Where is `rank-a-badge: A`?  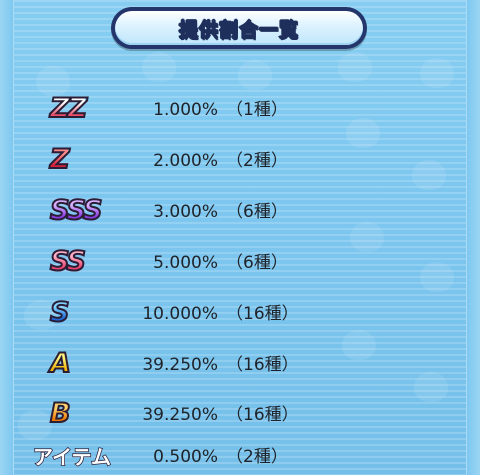 rank-a-badge: A is located at coordinates (60, 363).